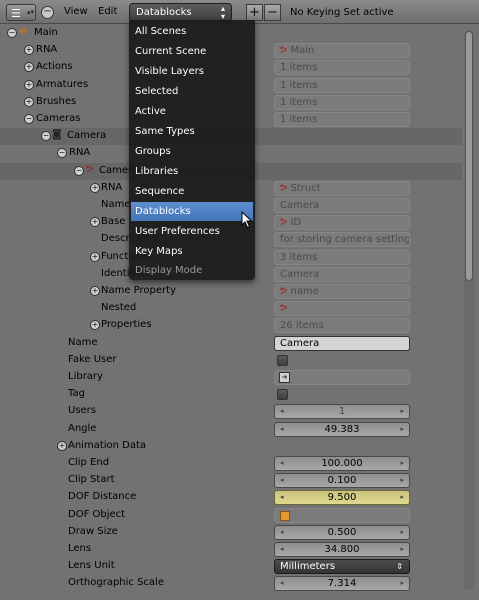 This screenshot has width=479, height=600. Describe the element at coordinates (192, 191) in the screenshot. I see `menu-item-sequence: Sequence` at that location.